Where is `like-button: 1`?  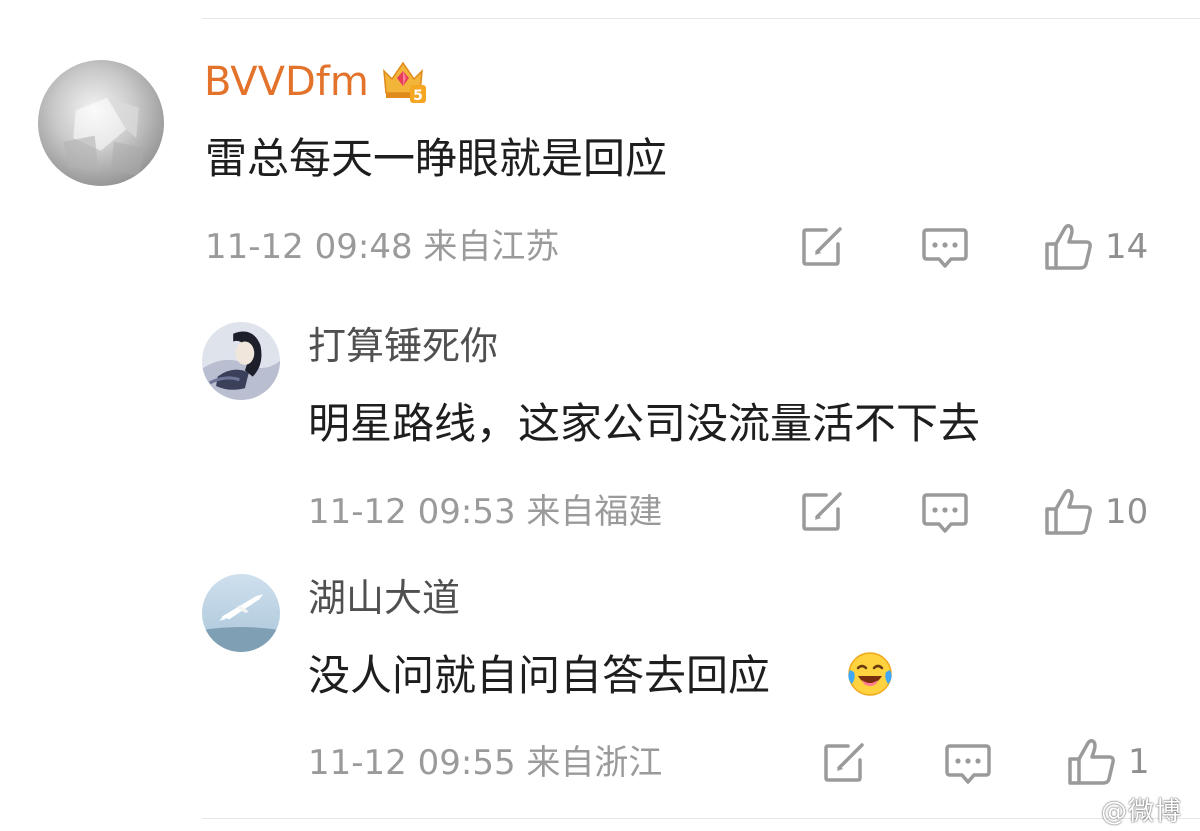
like-button: 1 is located at coordinates (1108, 762).